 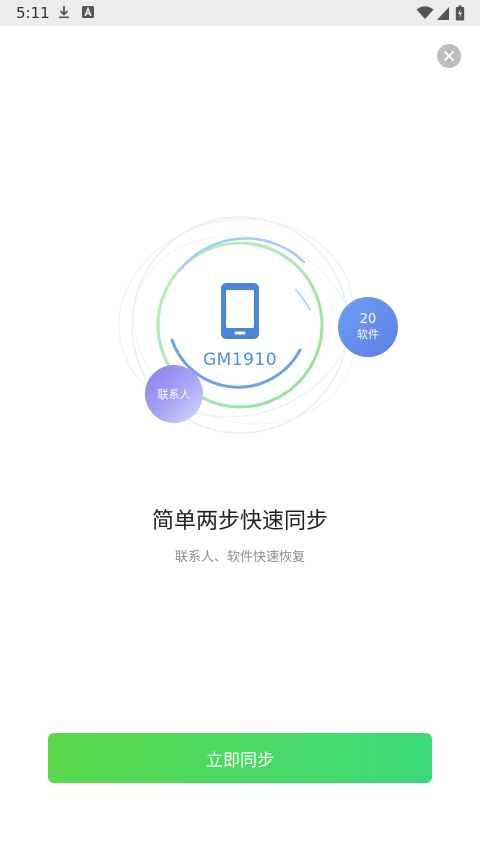 I want to click on a-icon, so click(x=88, y=12).